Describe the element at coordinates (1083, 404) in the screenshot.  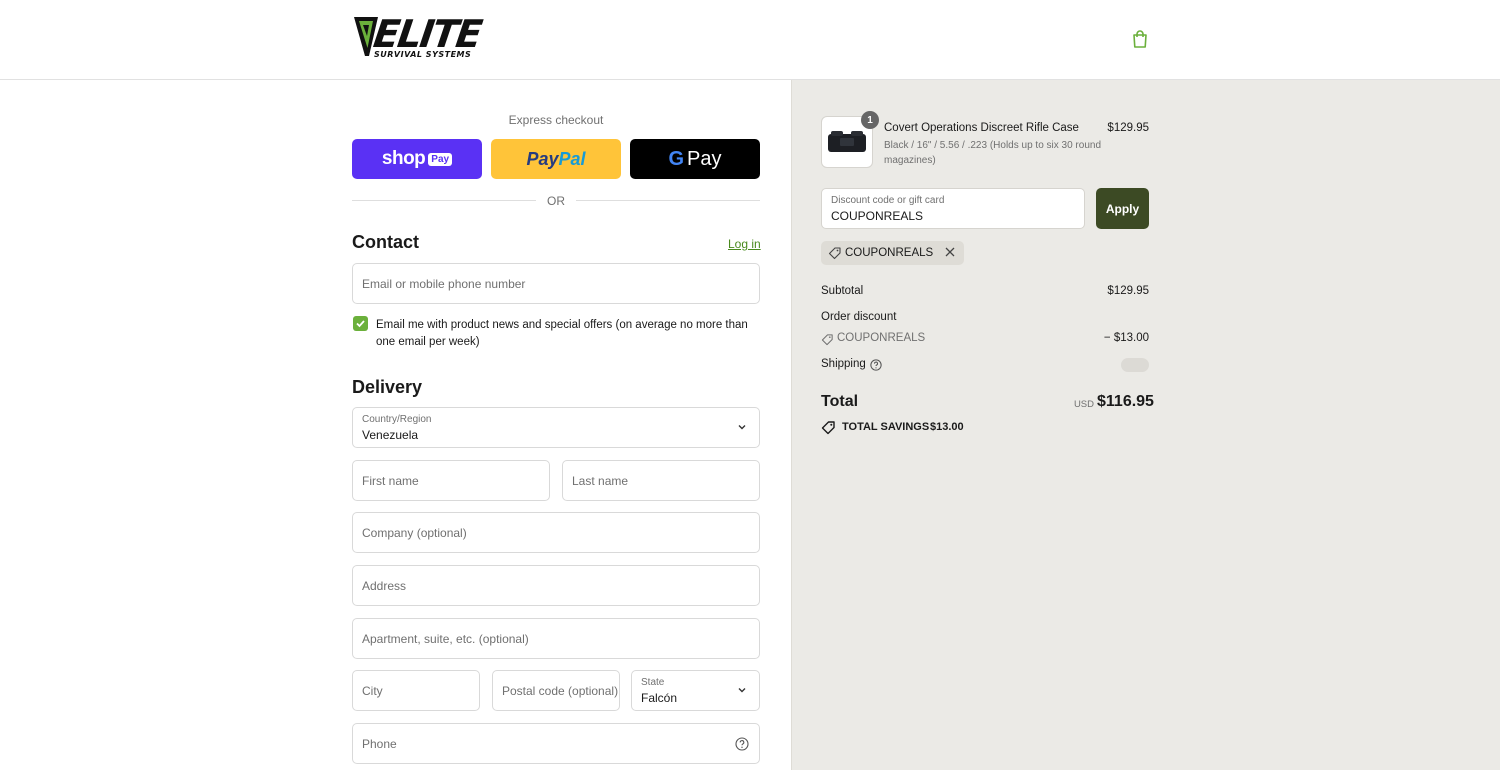
I see `currency-code: USD` at that location.